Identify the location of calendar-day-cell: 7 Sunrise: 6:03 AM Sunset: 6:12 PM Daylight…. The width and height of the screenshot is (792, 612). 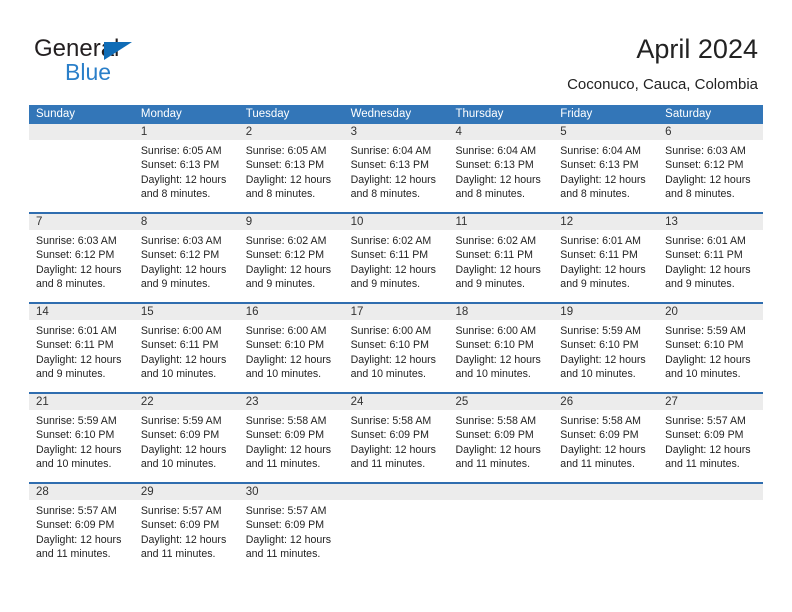
(81, 258).